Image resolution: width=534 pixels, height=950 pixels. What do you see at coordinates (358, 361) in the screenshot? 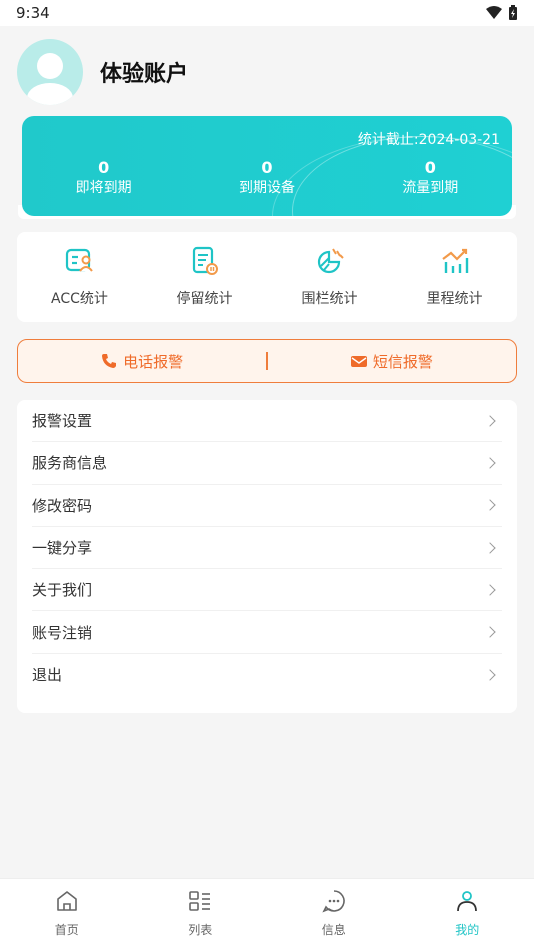
I see `sms-icon` at bounding box center [358, 361].